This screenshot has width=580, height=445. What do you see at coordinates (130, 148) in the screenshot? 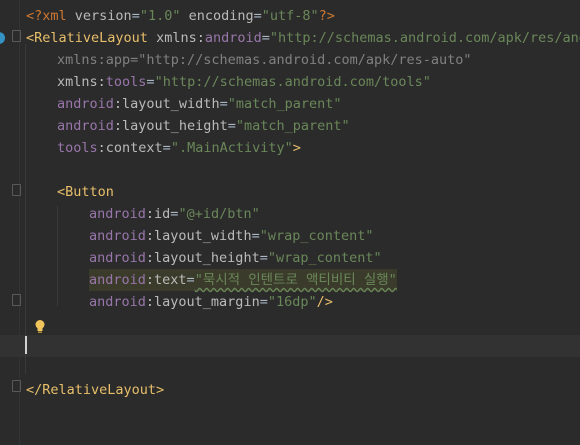
I see `code-token: :context` at bounding box center [130, 148].